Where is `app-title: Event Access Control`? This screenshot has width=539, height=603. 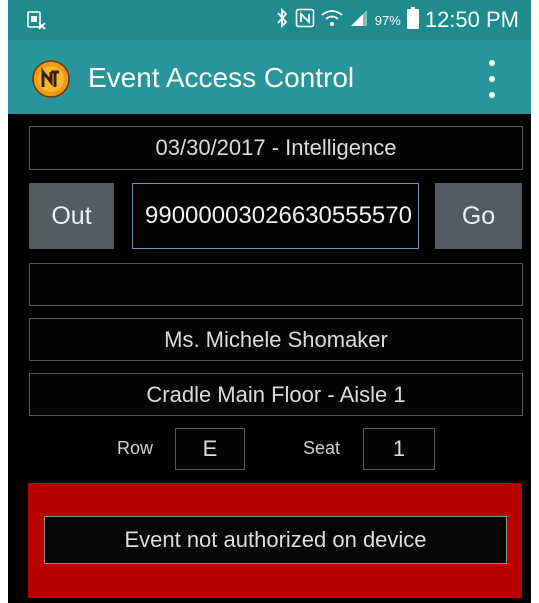 app-title: Event Access Control is located at coordinates (221, 77).